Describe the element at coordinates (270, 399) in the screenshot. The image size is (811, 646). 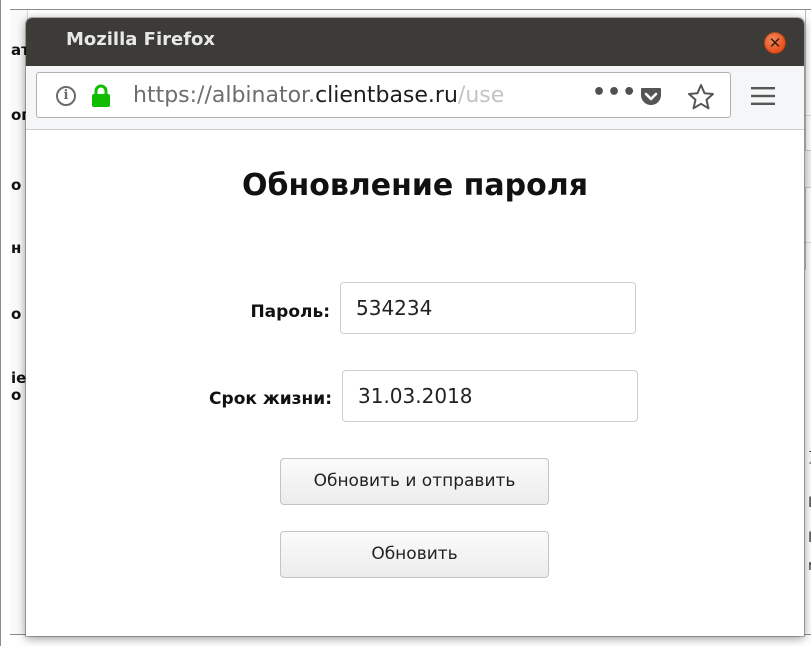
I see `lifetime-label: Срок жизни:` at that location.